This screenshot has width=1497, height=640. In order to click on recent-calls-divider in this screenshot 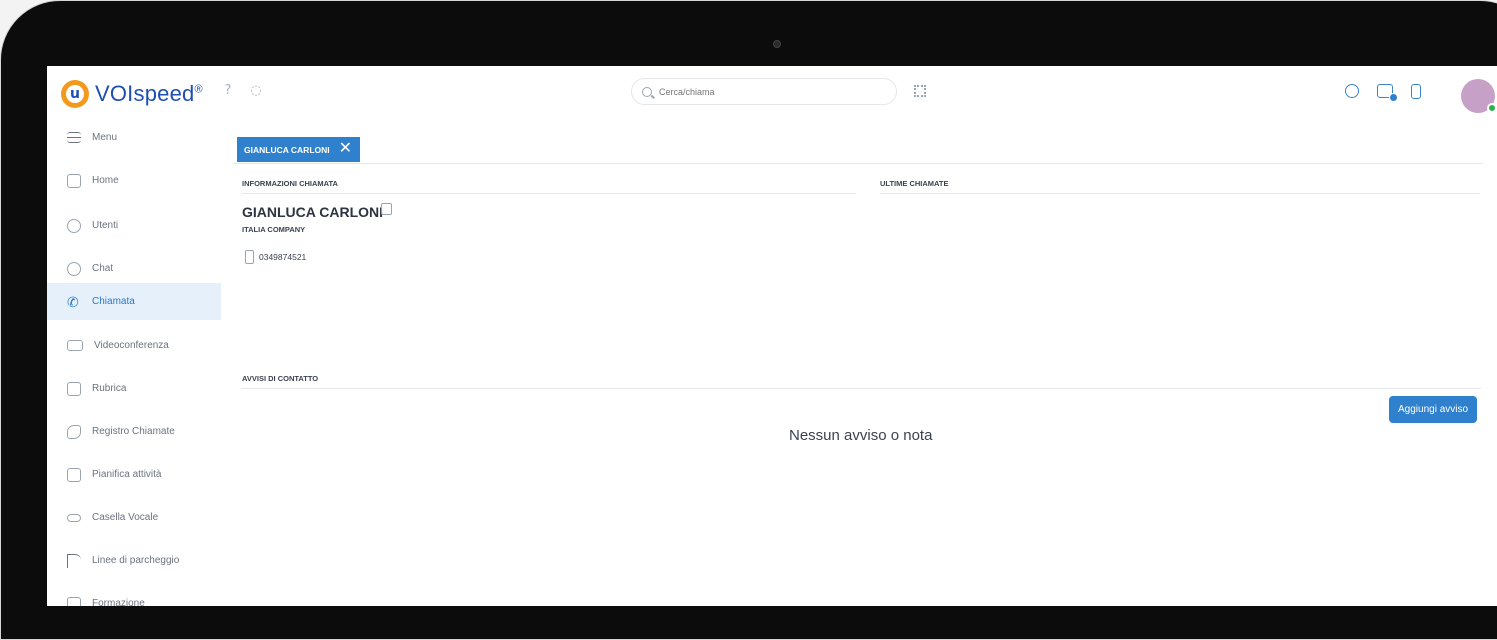, I will do `click(1180, 193)`.